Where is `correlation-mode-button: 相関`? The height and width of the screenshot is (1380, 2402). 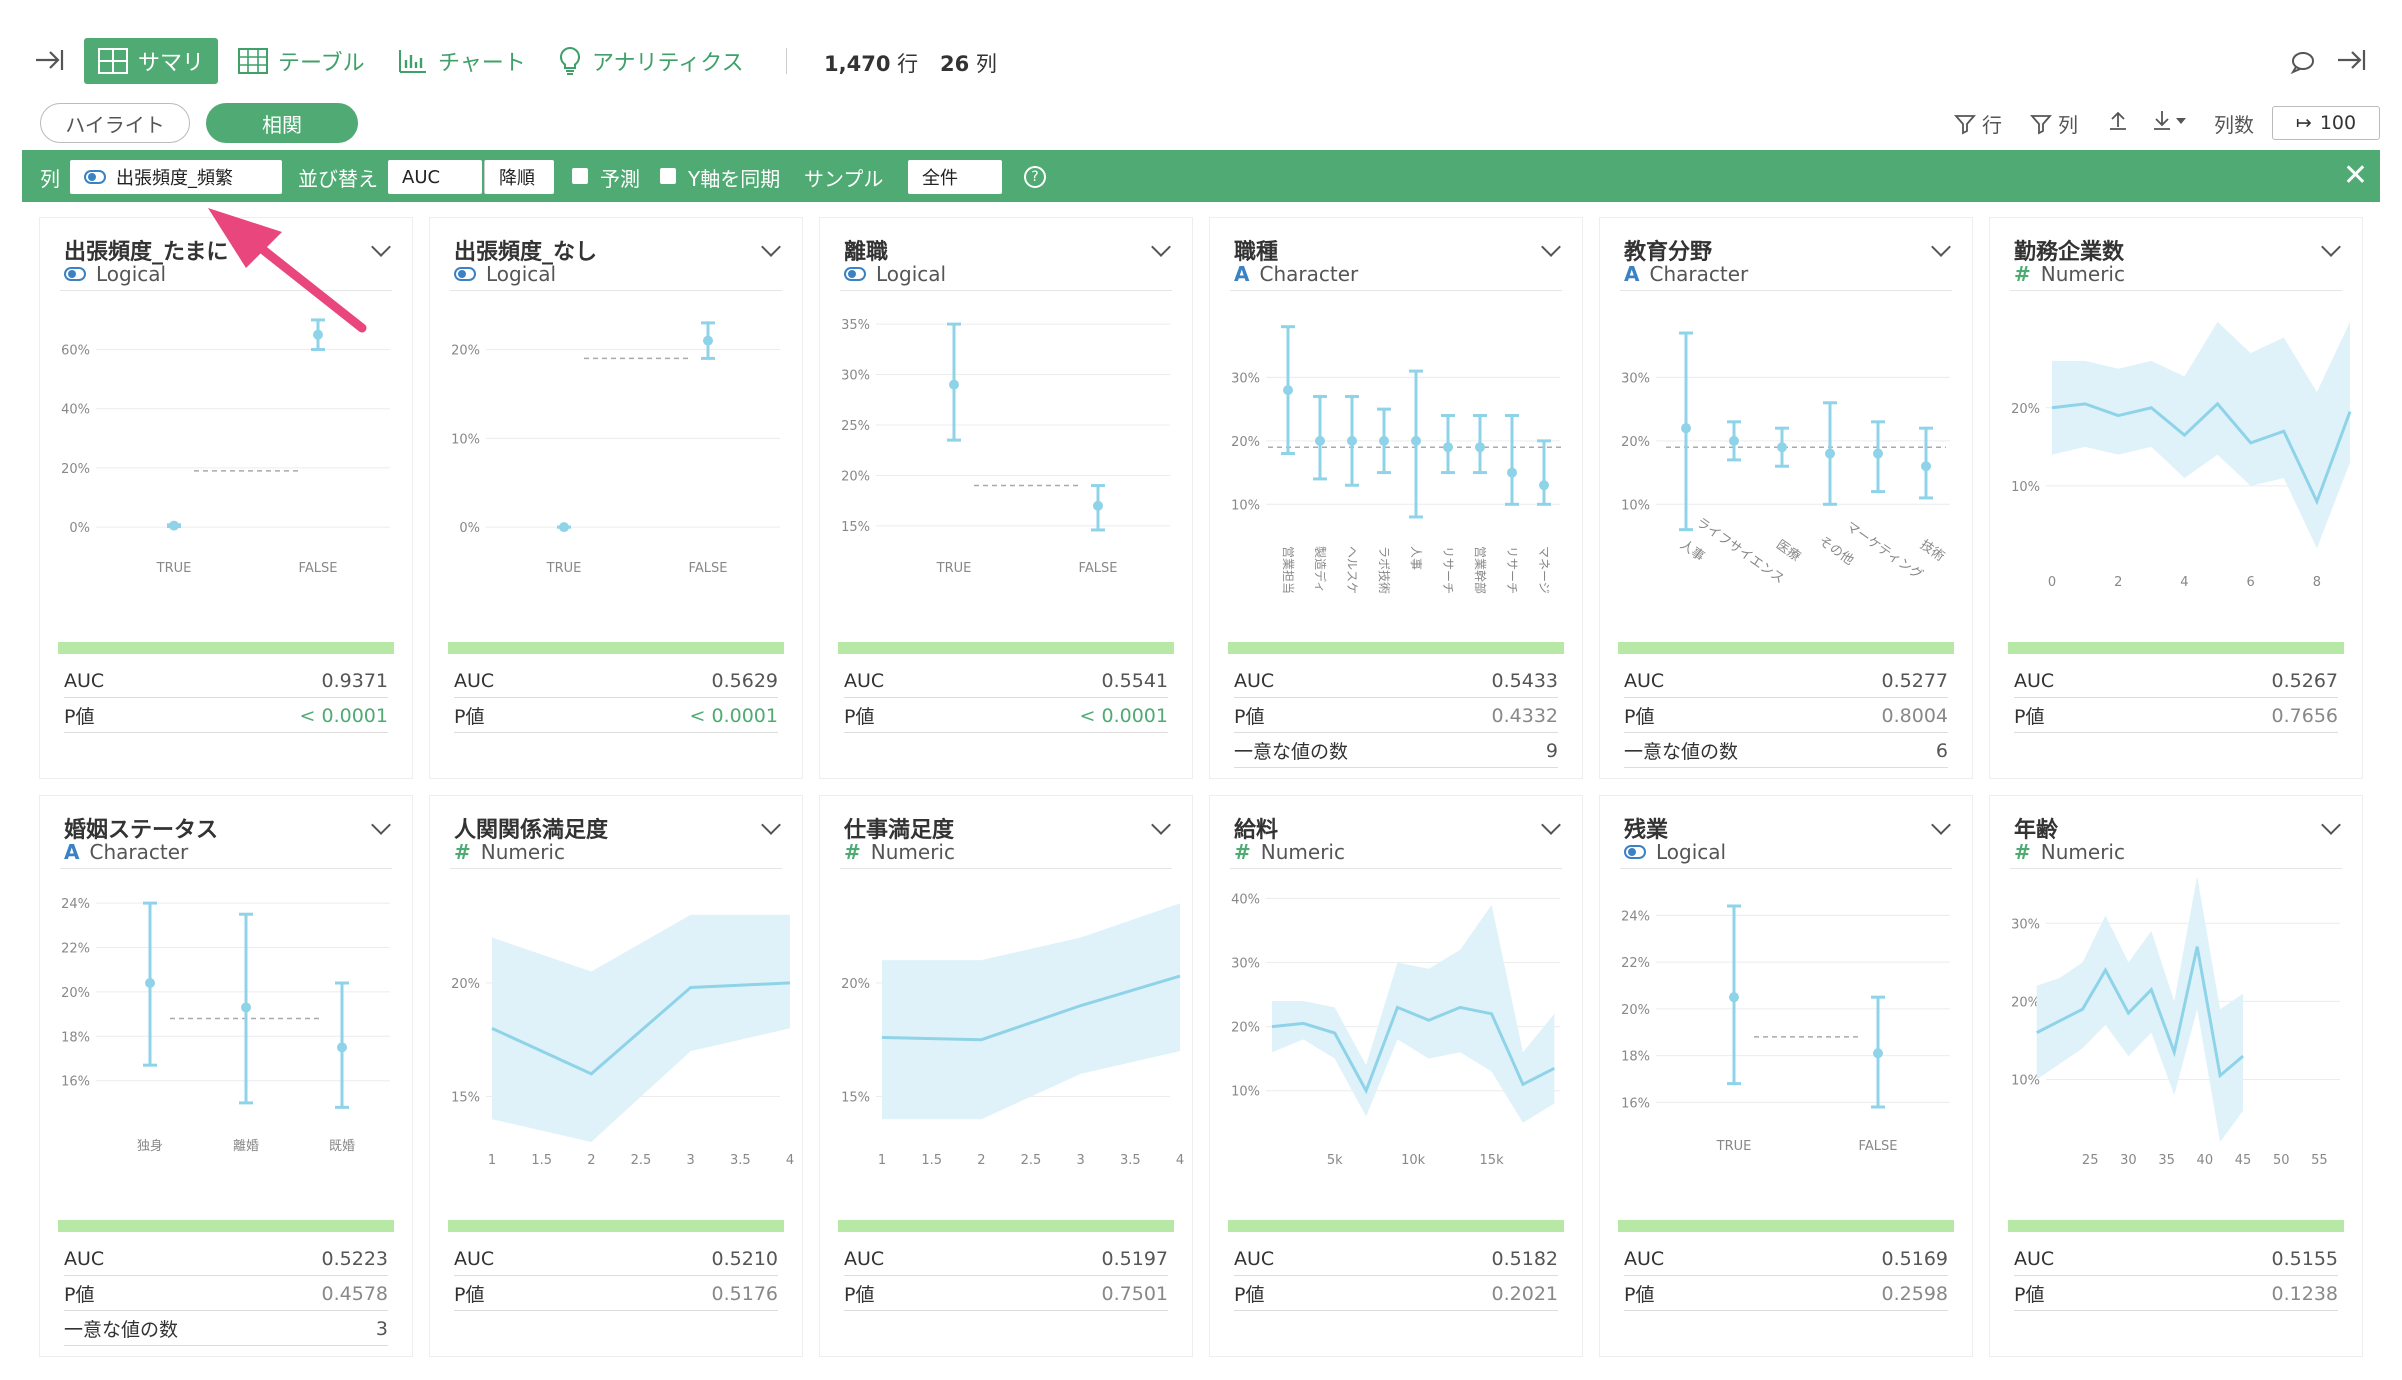
correlation-mode-button: 相関 is located at coordinates (282, 123).